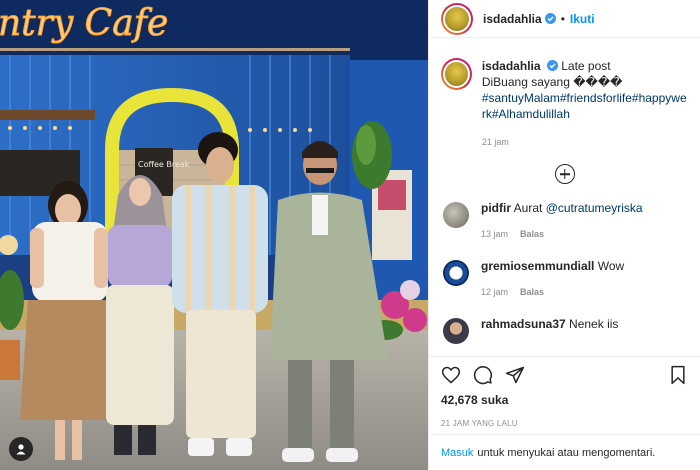 The height and width of the screenshot is (470, 700). Describe the element at coordinates (678, 375) in the screenshot. I see `bookmark-icon` at that location.